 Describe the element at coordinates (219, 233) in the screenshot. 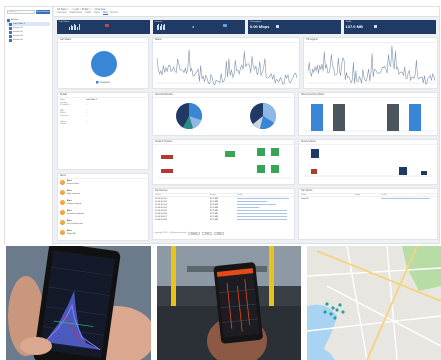

I see `help-button: Help` at that location.